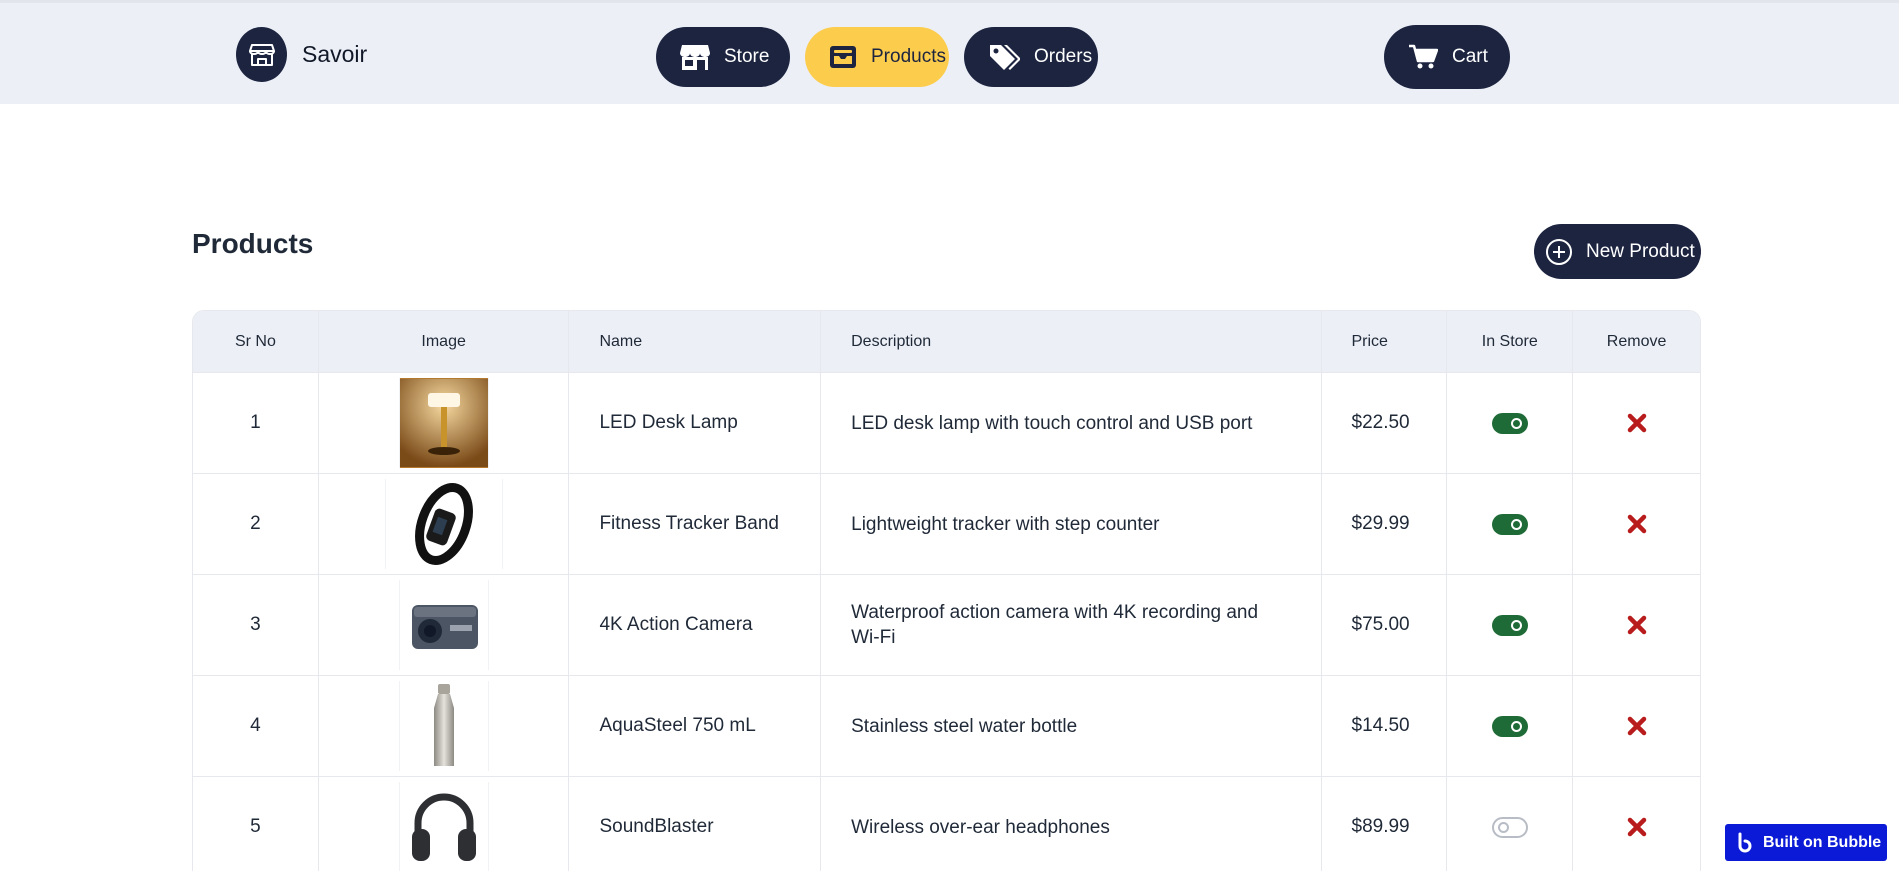 The width and height of the screenshot is (1899, 871). I want to click on column-header-name: Name, so click(695, 341).